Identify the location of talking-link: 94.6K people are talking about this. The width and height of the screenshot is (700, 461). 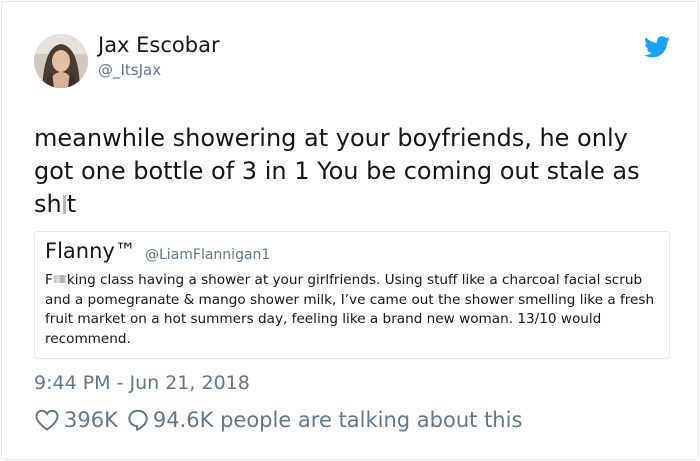
(325, 420).